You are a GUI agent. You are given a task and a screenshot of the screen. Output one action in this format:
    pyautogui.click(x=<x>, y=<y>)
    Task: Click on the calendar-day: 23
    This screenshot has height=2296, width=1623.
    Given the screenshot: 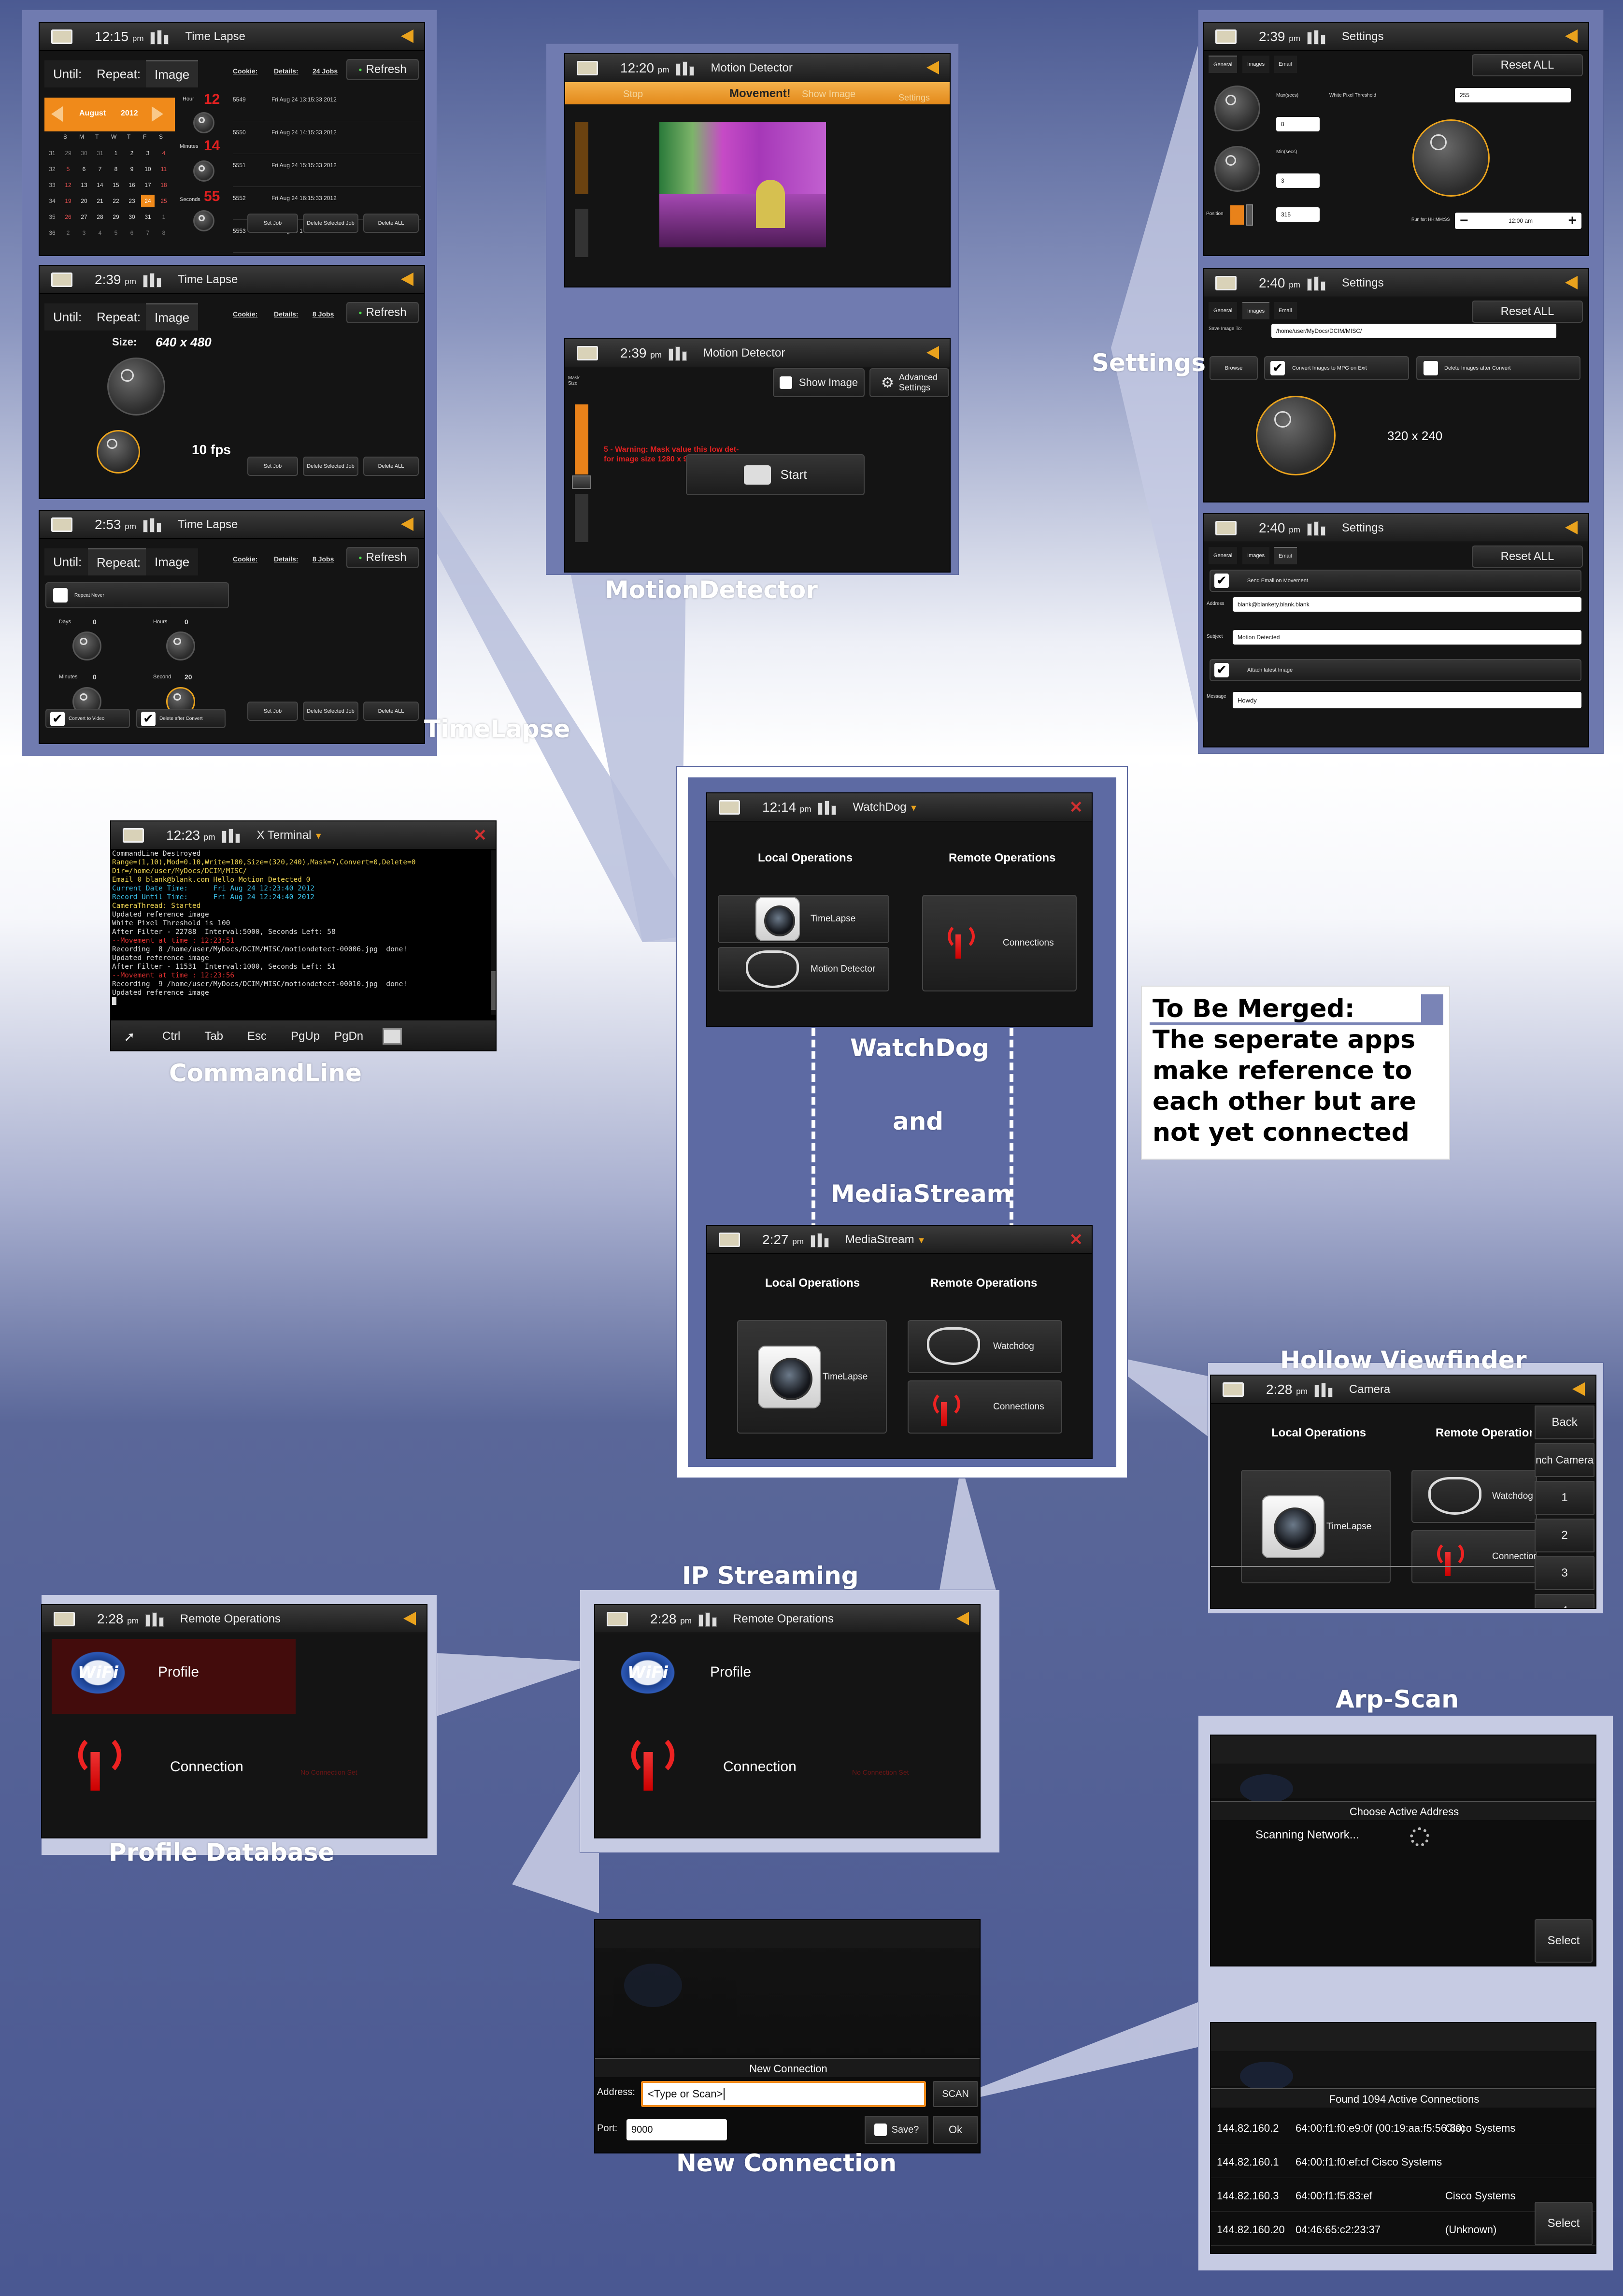 What is the action you would take?
    pyautogui.click(x=132, y=201)
    